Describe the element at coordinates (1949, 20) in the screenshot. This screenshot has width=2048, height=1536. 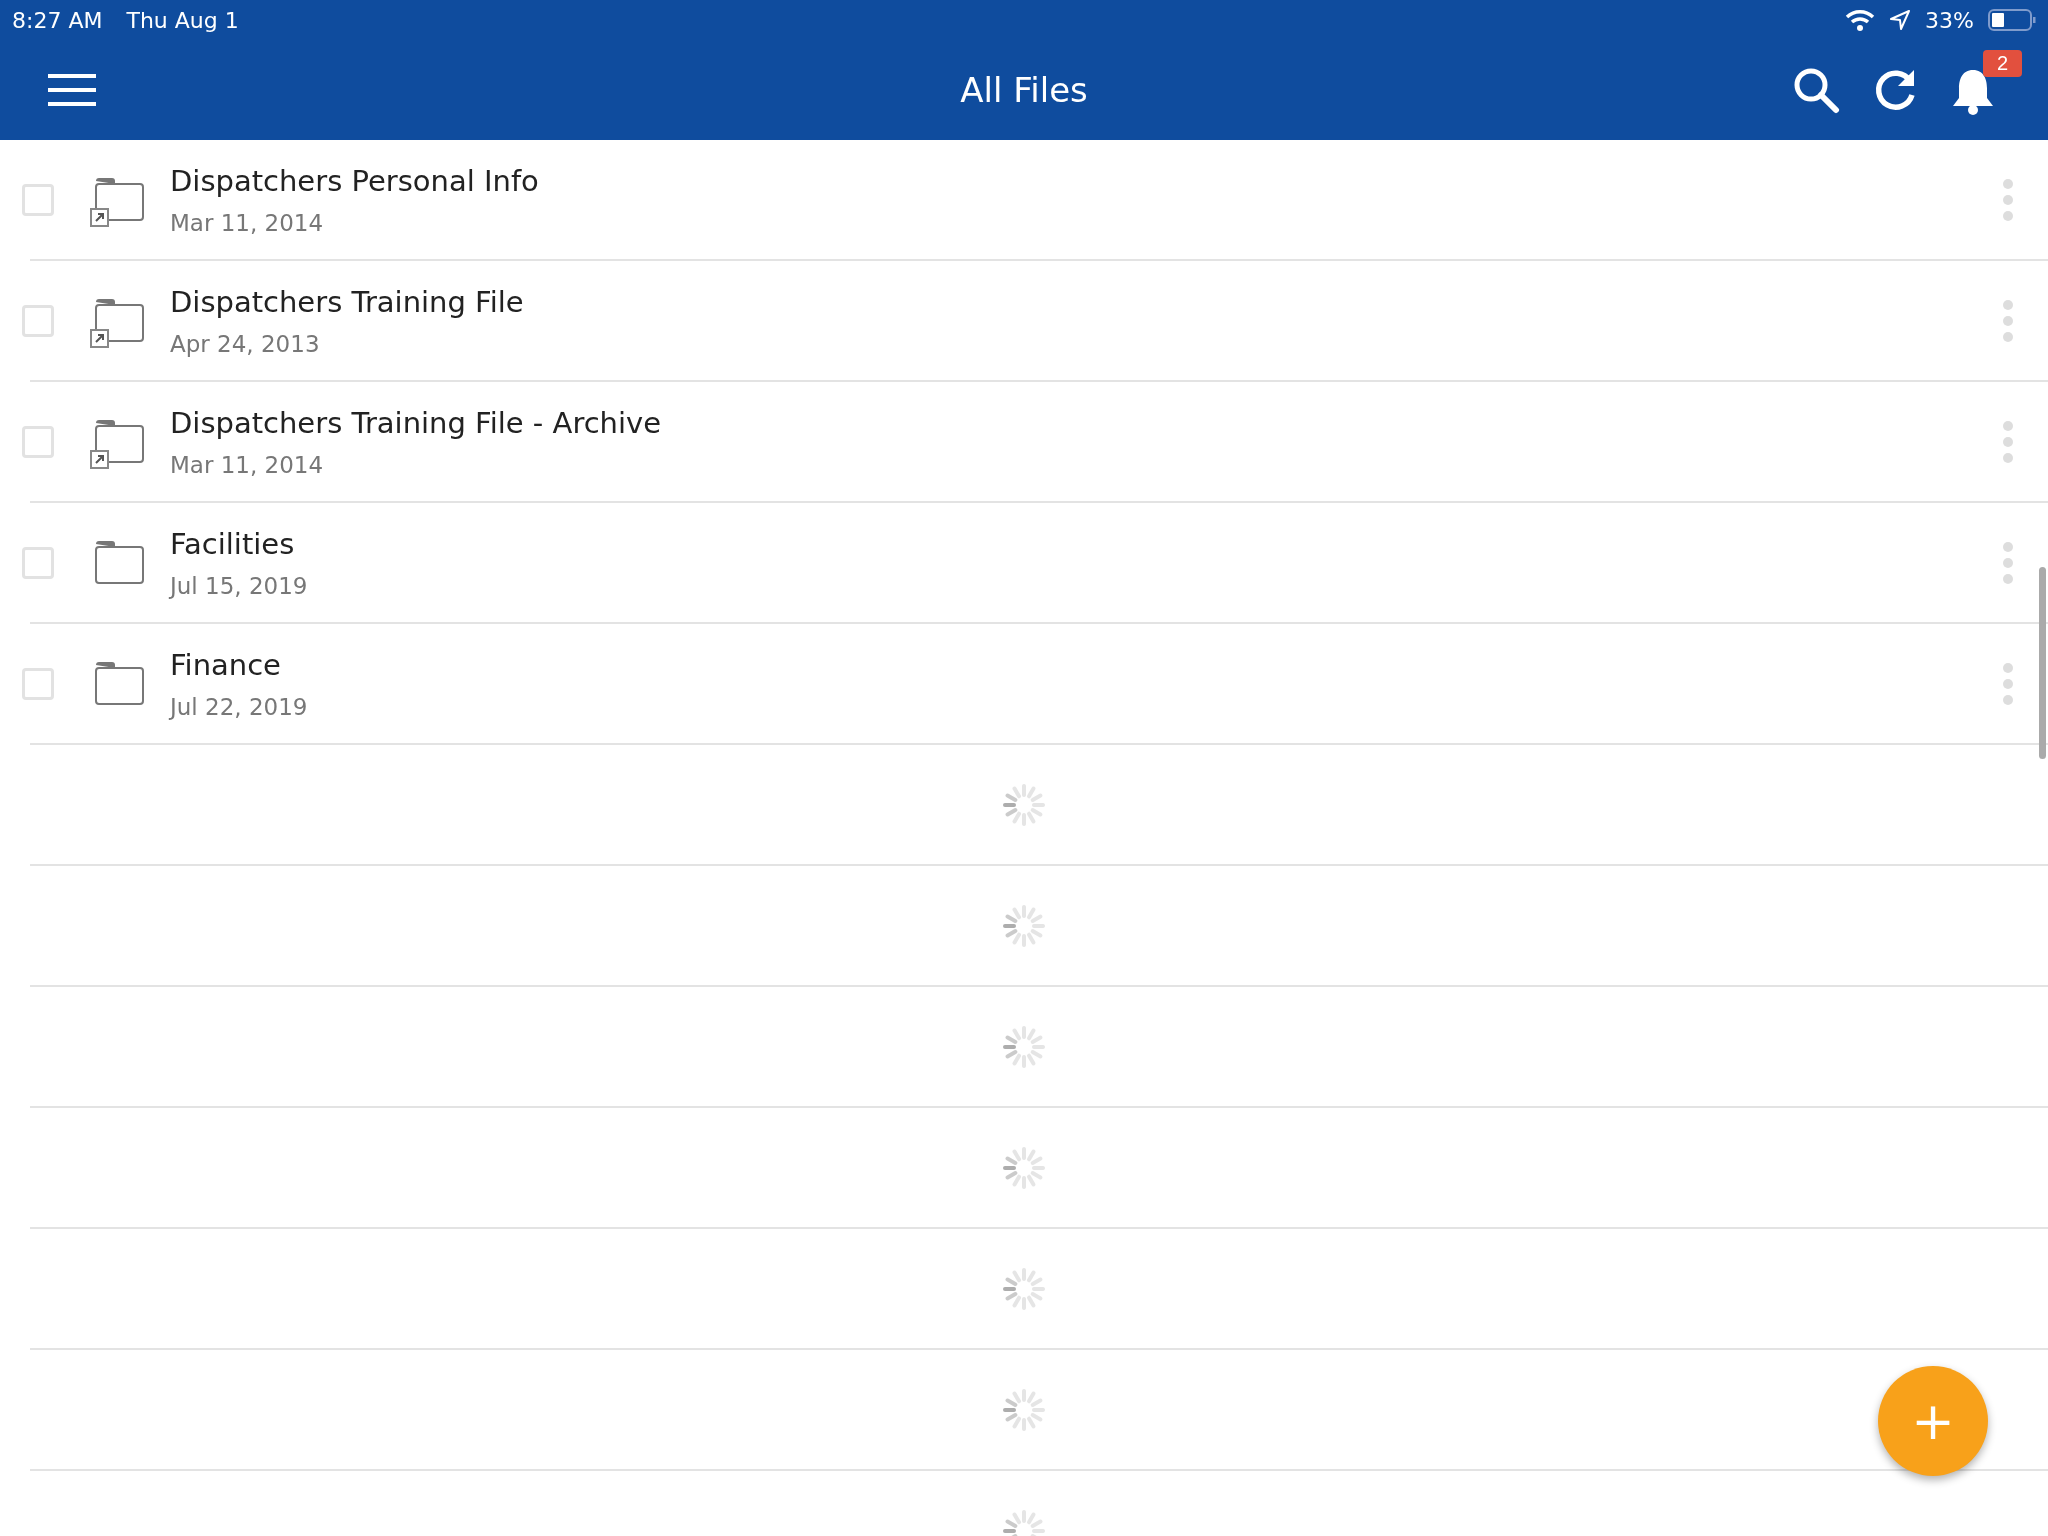
I see `battery-percentage: 33%` at that location.